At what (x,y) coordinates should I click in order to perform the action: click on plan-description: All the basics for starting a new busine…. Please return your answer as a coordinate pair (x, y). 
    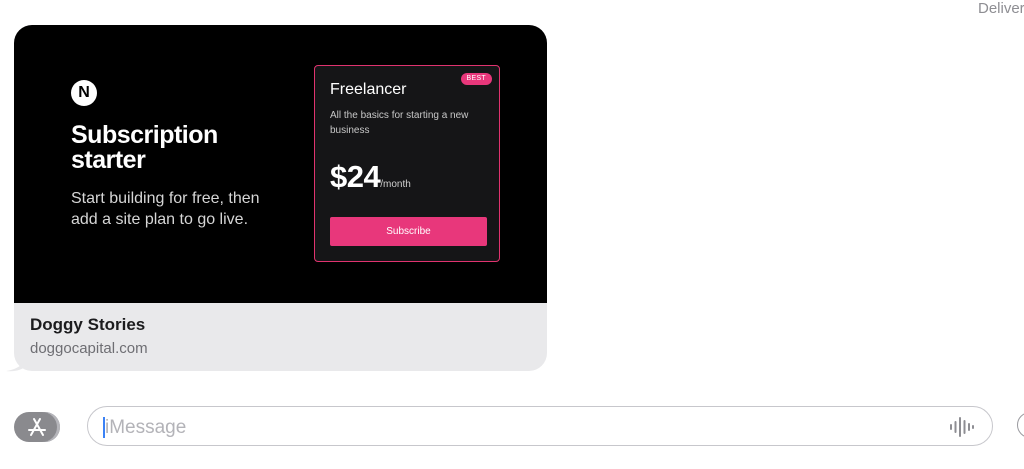
    Looking at the image, I should click on (399, 123).